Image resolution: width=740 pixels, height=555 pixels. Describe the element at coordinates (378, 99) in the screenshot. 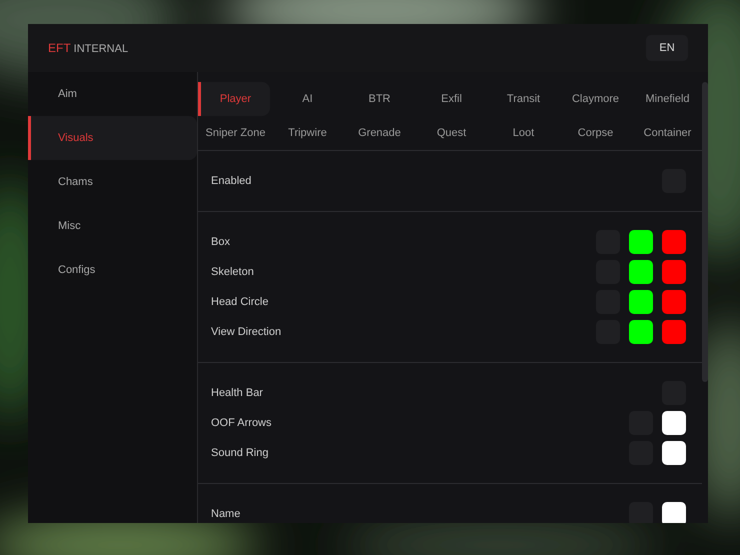

I see `tab: BTR` at that location.